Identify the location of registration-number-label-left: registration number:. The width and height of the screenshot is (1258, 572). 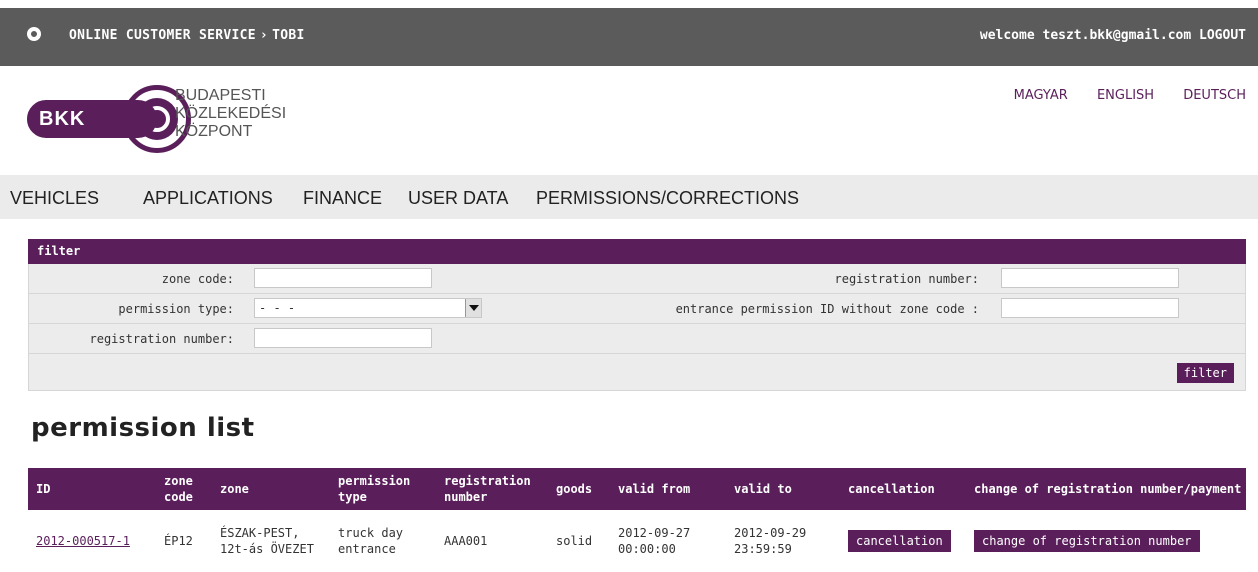
(162, 339).